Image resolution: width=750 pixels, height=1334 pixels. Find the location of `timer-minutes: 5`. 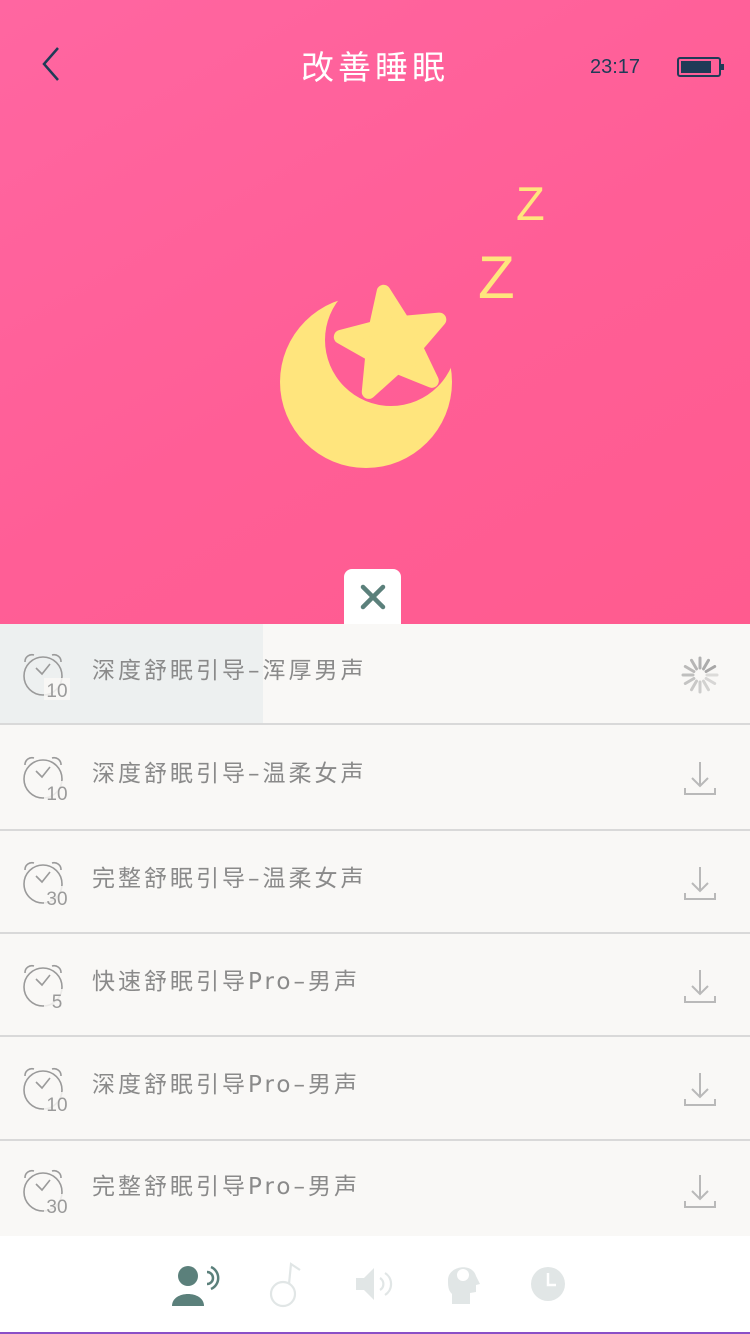

timer-minutes: 5 is located at coordinates (57, 1001).